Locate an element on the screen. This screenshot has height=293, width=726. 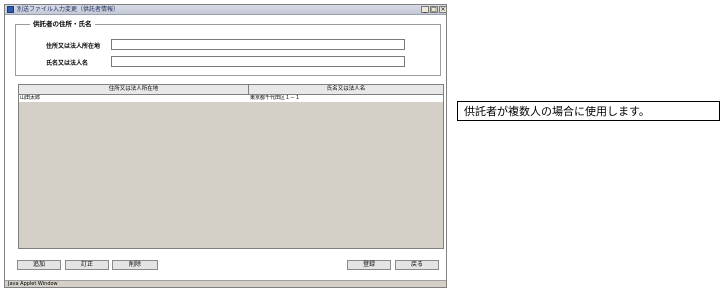
name-label: 氏名又は法人名 is located at coordinates (67, 63).